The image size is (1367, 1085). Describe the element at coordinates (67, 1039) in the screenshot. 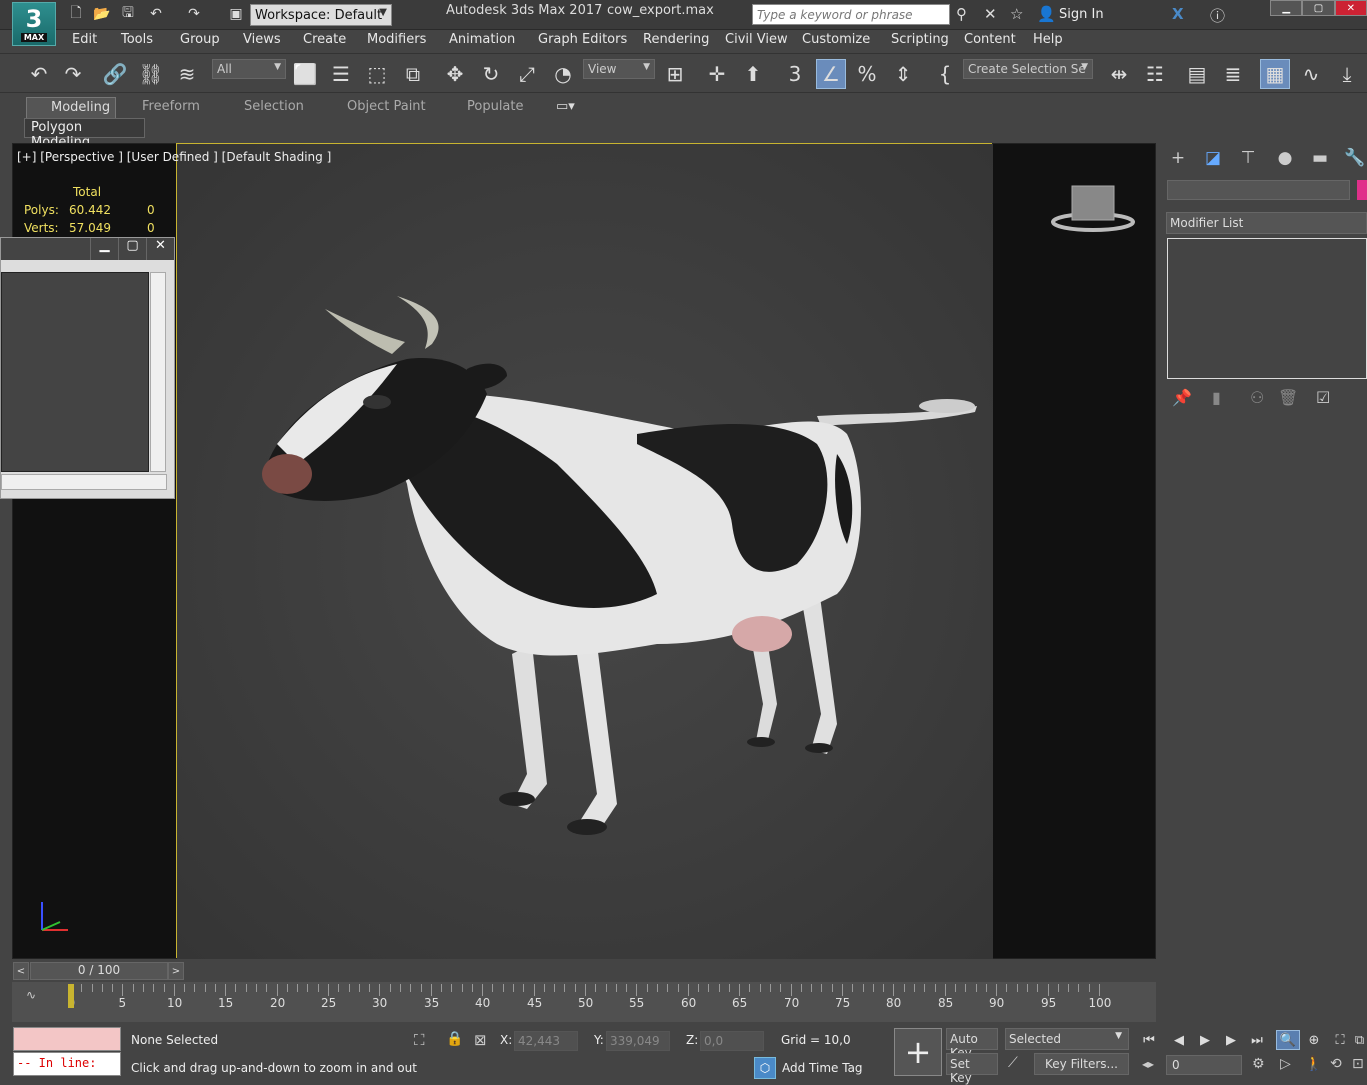

I see `maxscript-listener-input` at that location.